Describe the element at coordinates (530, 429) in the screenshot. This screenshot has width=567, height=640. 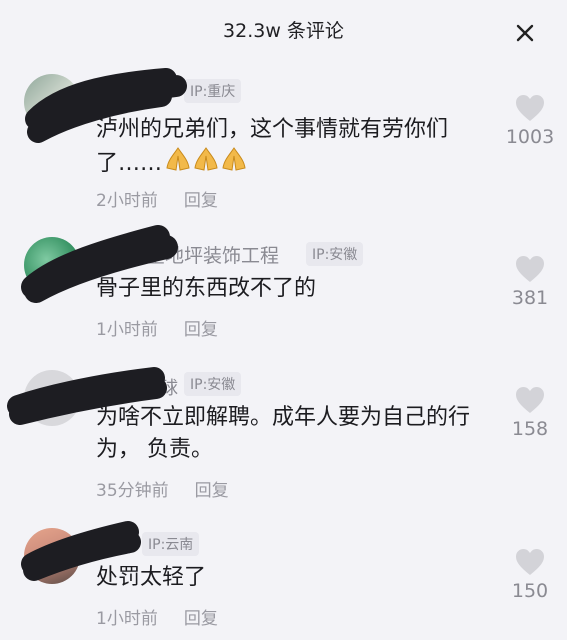
I see `like-count: 158` at that location.